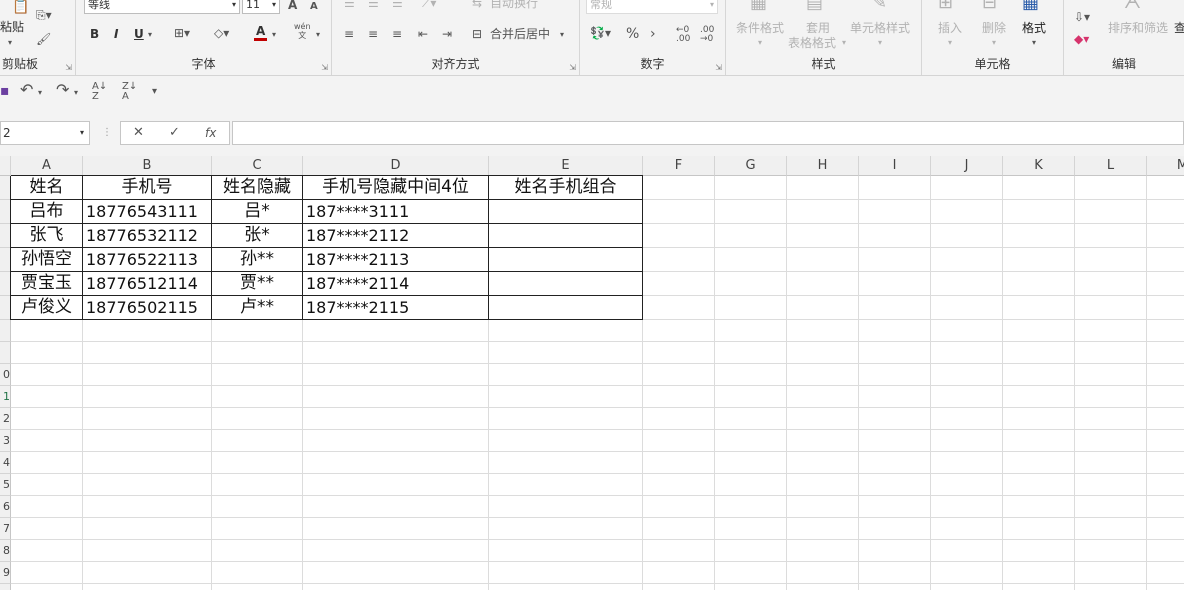  What do you see at coordinates (257, 212) in the screenshot?
I see `data-cell: 吕*` at bounding box center [257, 212].